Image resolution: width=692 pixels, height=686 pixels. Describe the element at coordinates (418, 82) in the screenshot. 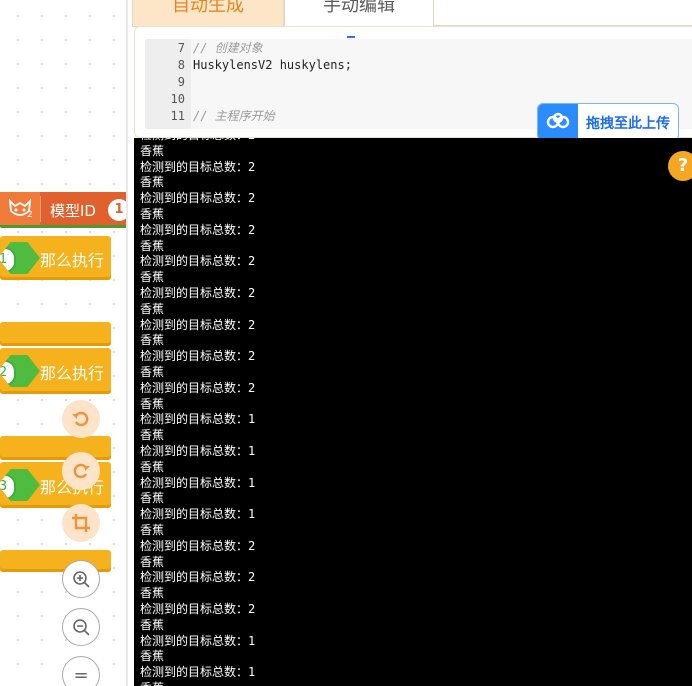

I see `code-line: 9` at that location.